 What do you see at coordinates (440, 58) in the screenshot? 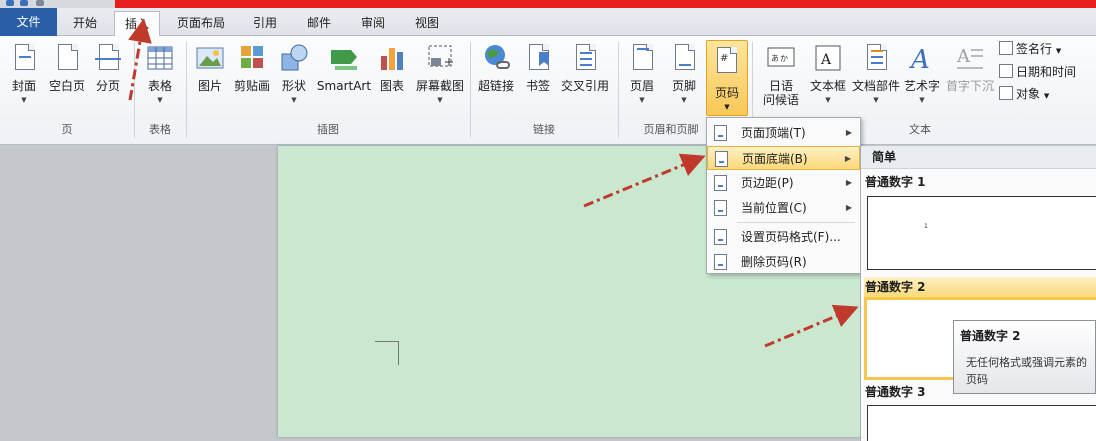
I see `screenshot-icon` at bounding box center [440, 58].